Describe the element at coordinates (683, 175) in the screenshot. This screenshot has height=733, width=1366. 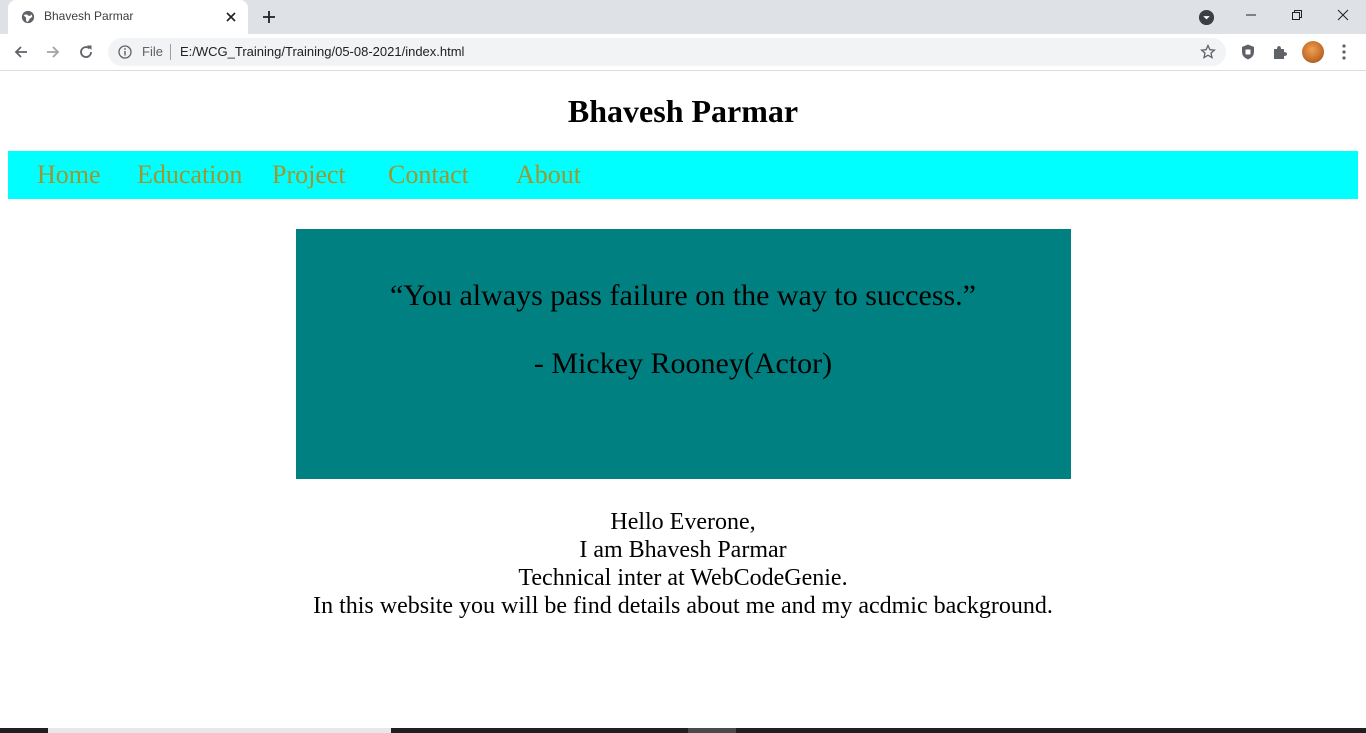
I see `site-navbar: Home Education Project Contact About` at that location.